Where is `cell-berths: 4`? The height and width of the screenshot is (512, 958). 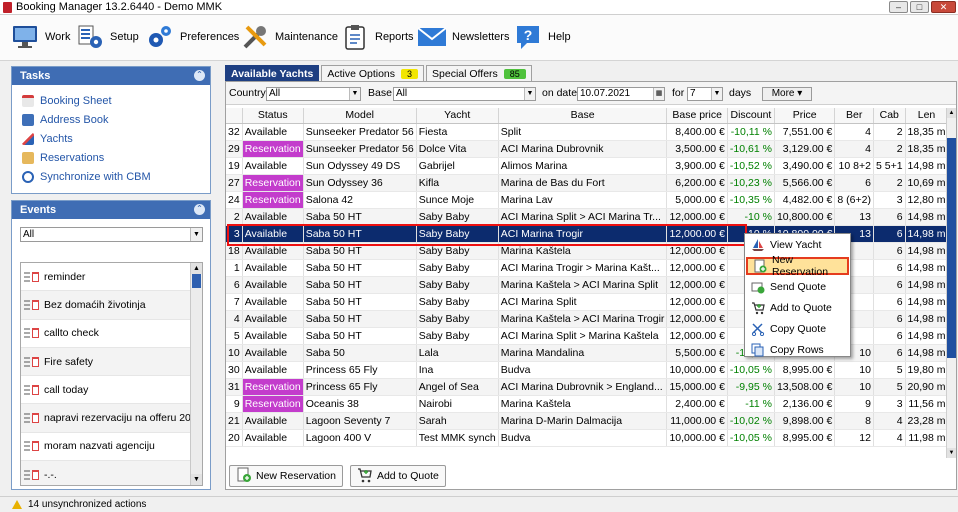
cell-berths: 4 is located at coordinates (854, 149).